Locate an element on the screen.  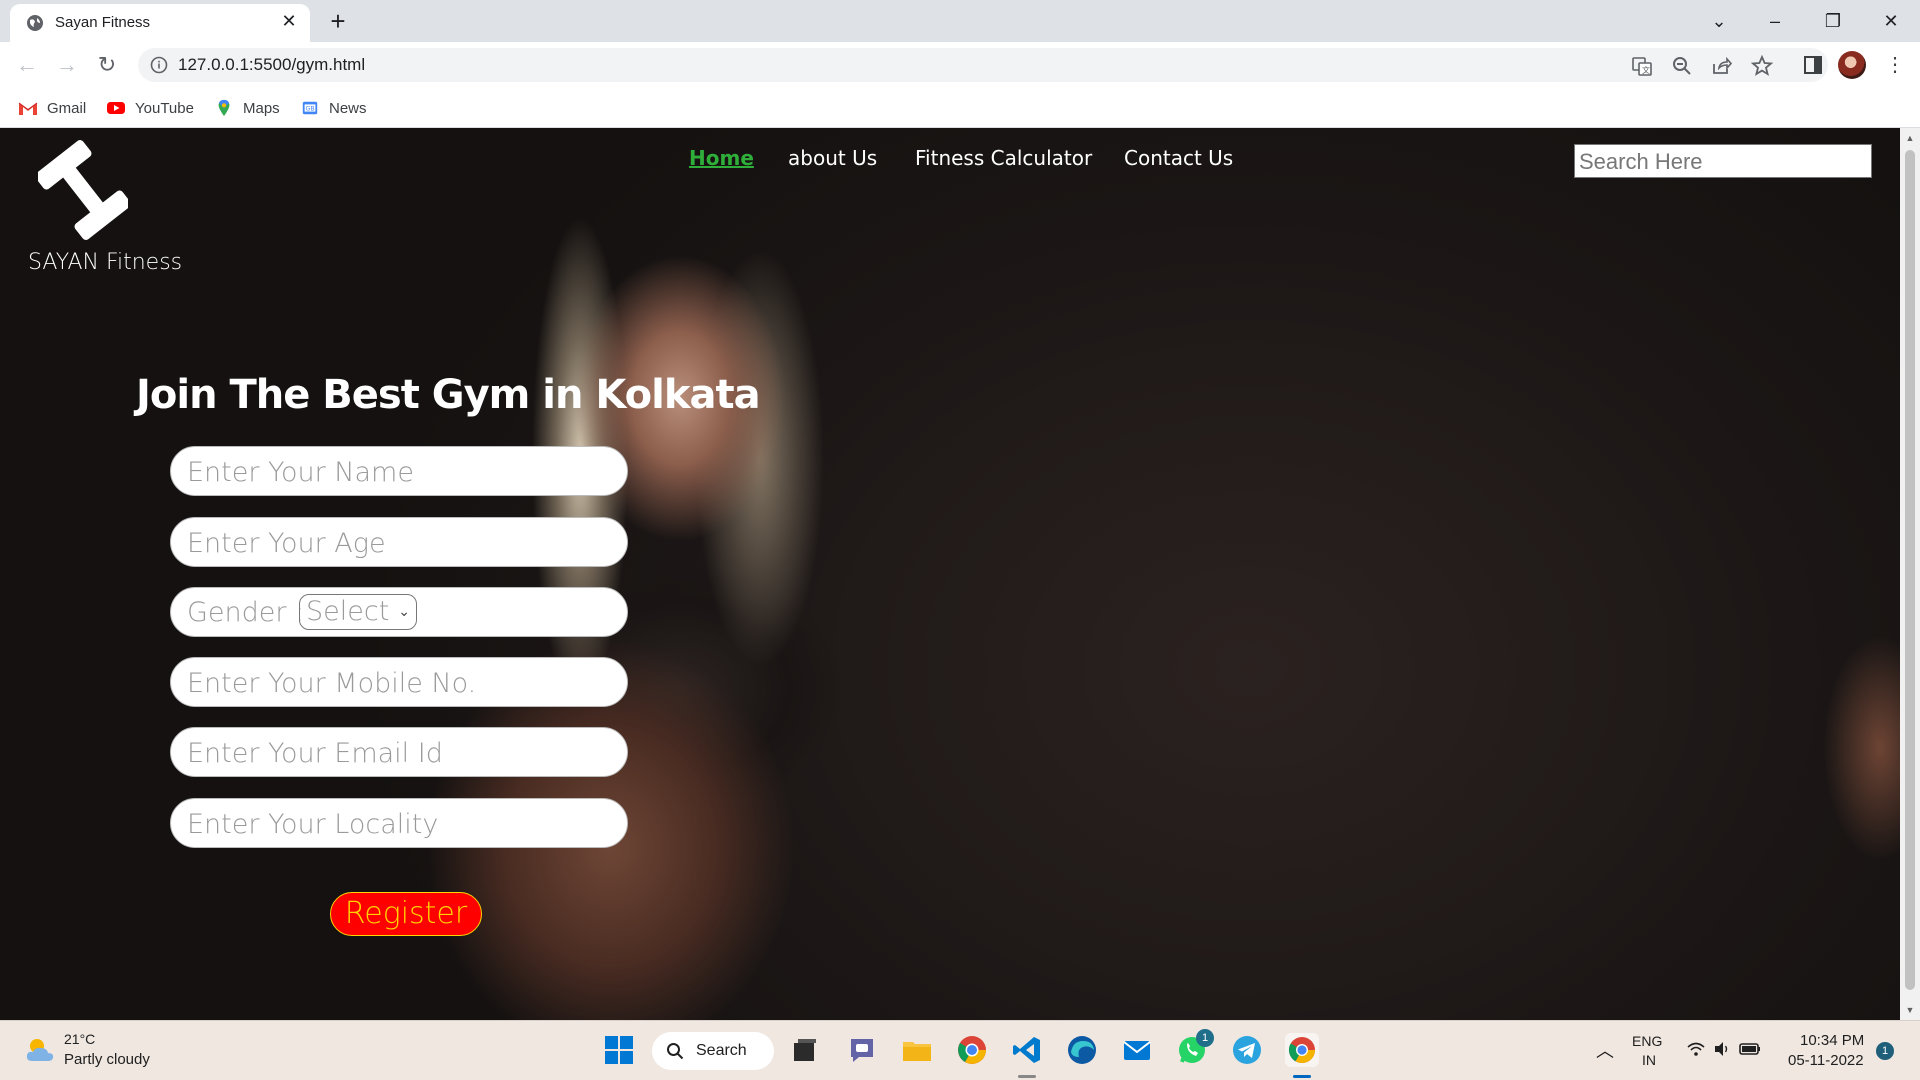
email-field: Enter Your Email Id is located at coordinates (399, 752).